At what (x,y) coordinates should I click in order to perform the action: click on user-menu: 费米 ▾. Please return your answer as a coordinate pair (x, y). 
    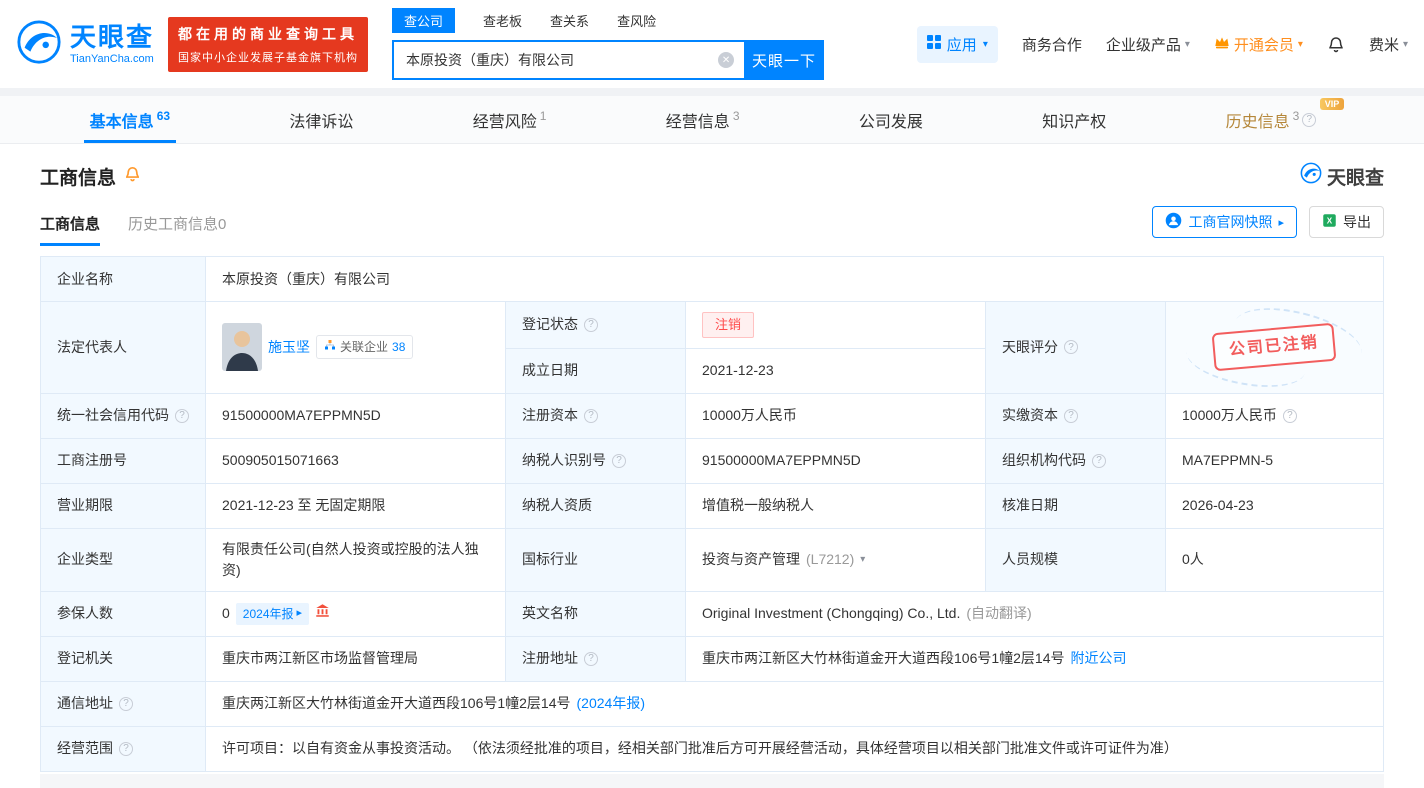
    Looking at the image, I should click on (1388, 44).